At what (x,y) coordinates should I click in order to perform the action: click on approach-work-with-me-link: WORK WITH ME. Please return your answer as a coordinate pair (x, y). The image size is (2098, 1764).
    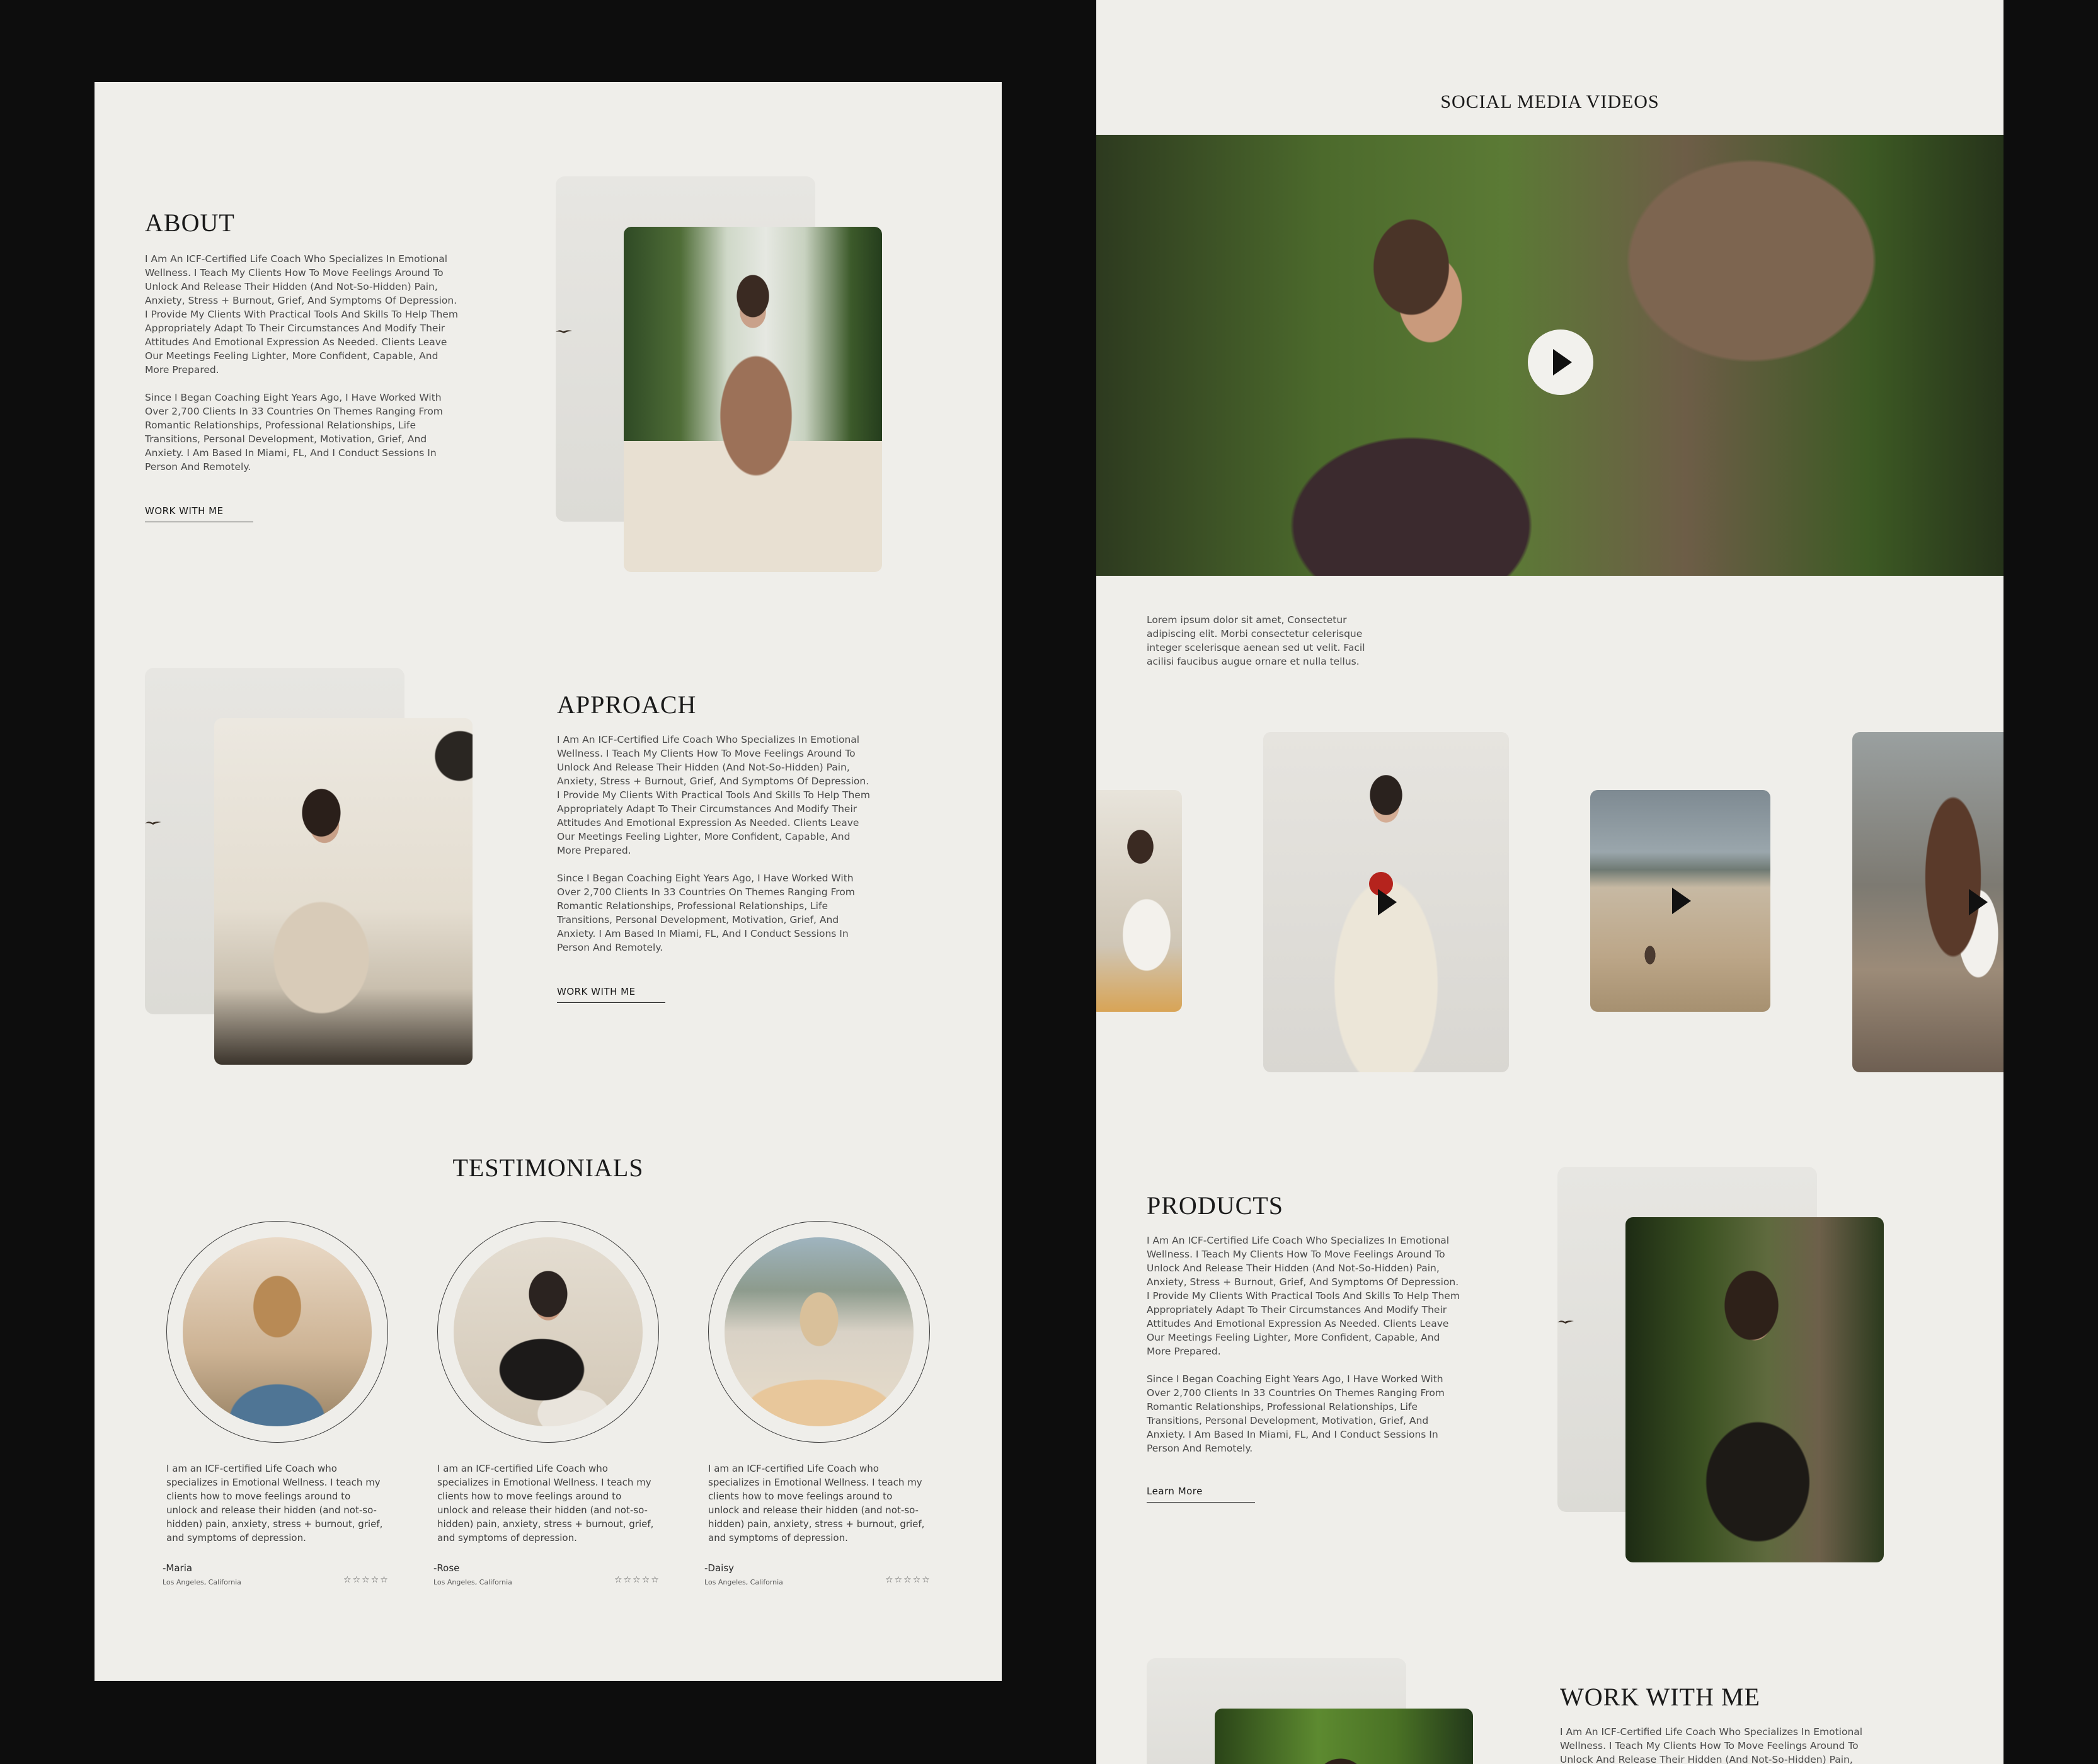
    Looking at the image, I should click on (611, 994).